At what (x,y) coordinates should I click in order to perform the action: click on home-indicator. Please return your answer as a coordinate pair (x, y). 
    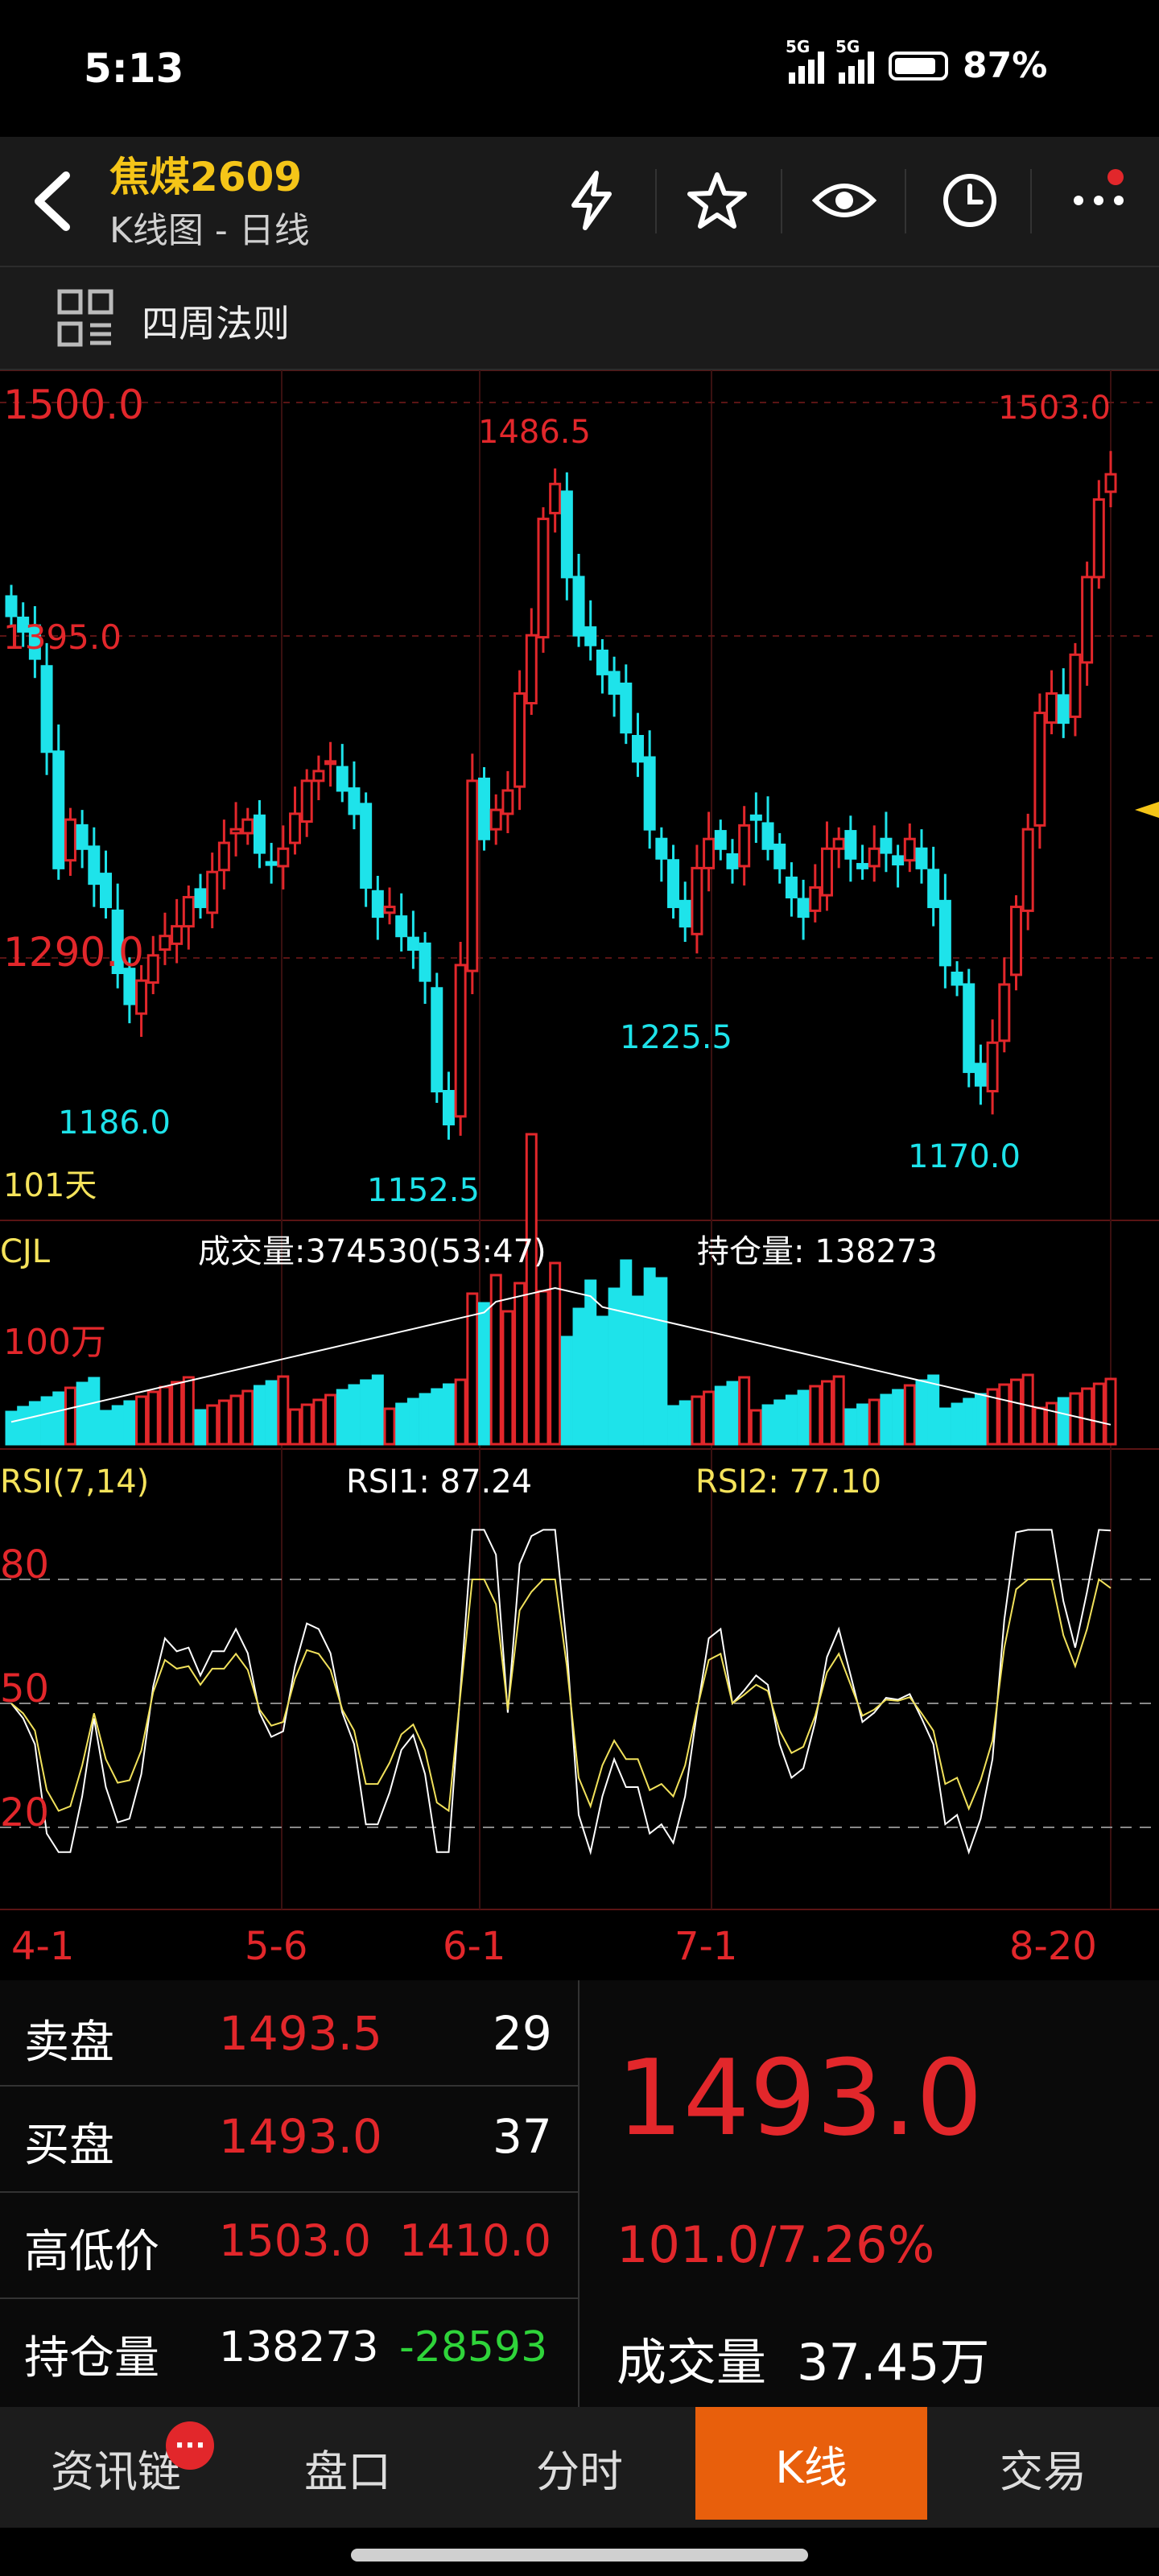
    Looking at the image, I should click on (579, 2555).